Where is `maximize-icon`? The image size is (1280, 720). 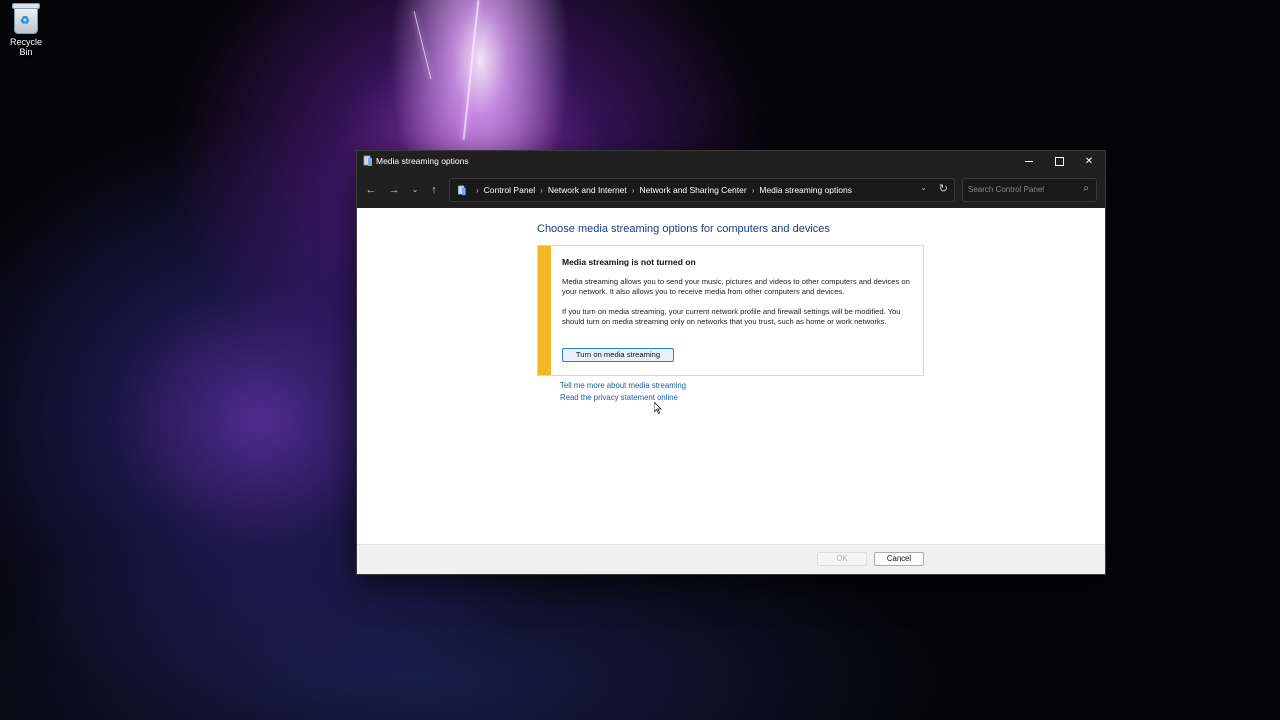 maximize-icon is located at coordinates (1059, 161).